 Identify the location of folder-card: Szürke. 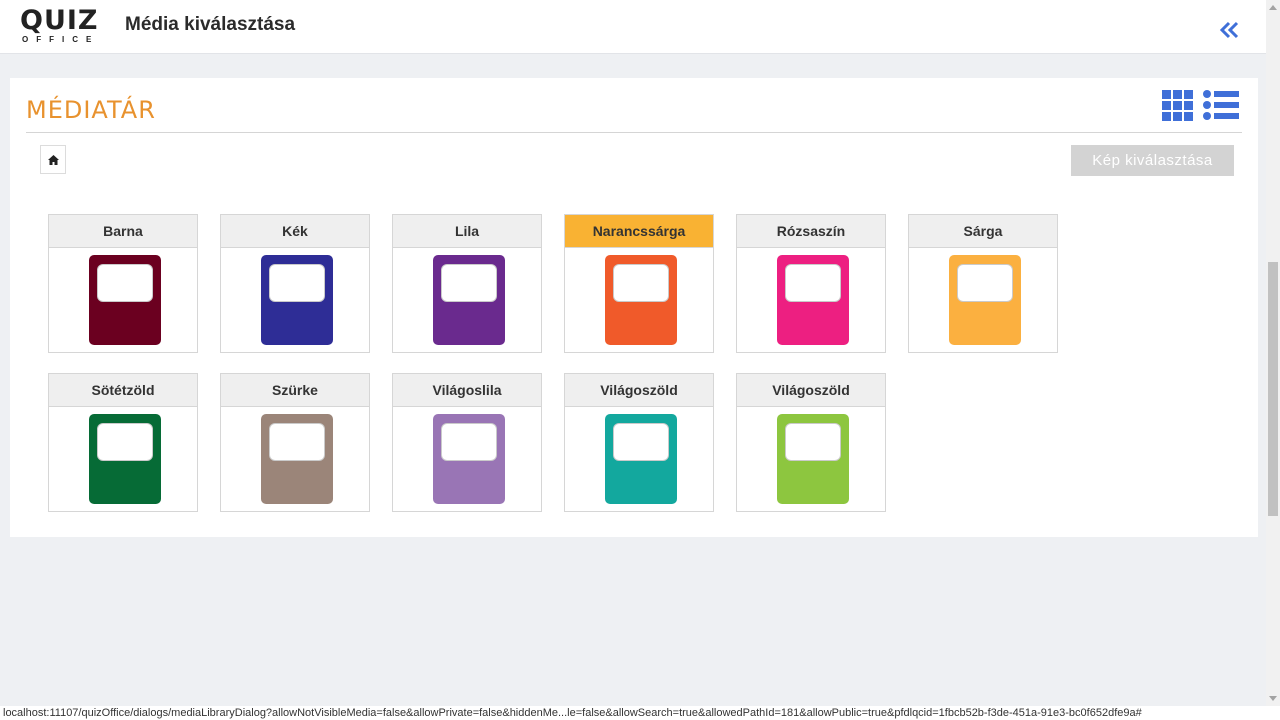
(295, 442).